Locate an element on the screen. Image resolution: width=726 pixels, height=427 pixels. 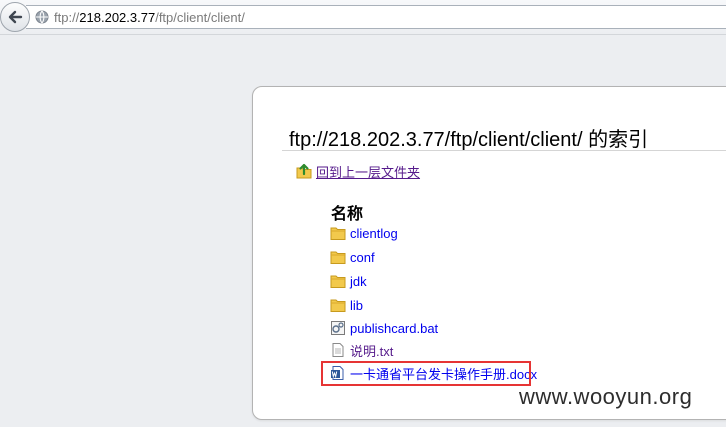
title-divider is located at coordinates (504, 150).